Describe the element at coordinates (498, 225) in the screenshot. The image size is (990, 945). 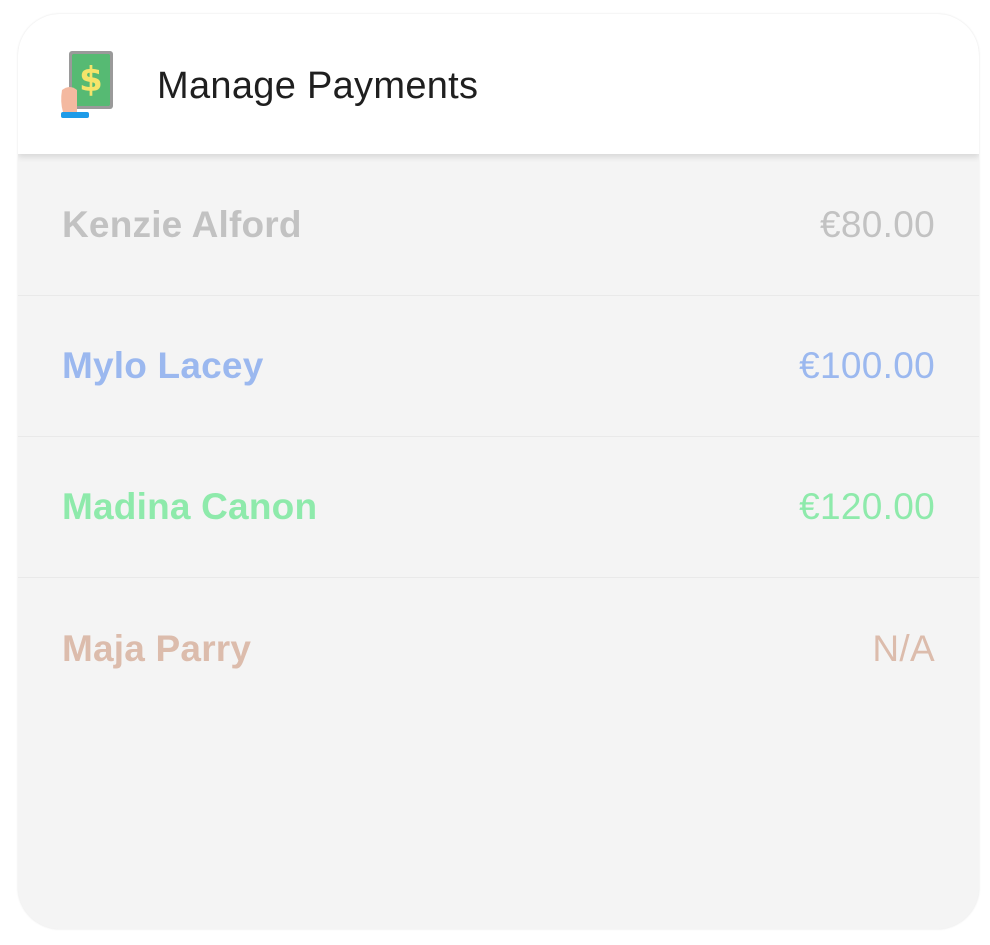
I see `list-item: Kenzie Alford €80.00` at that location.